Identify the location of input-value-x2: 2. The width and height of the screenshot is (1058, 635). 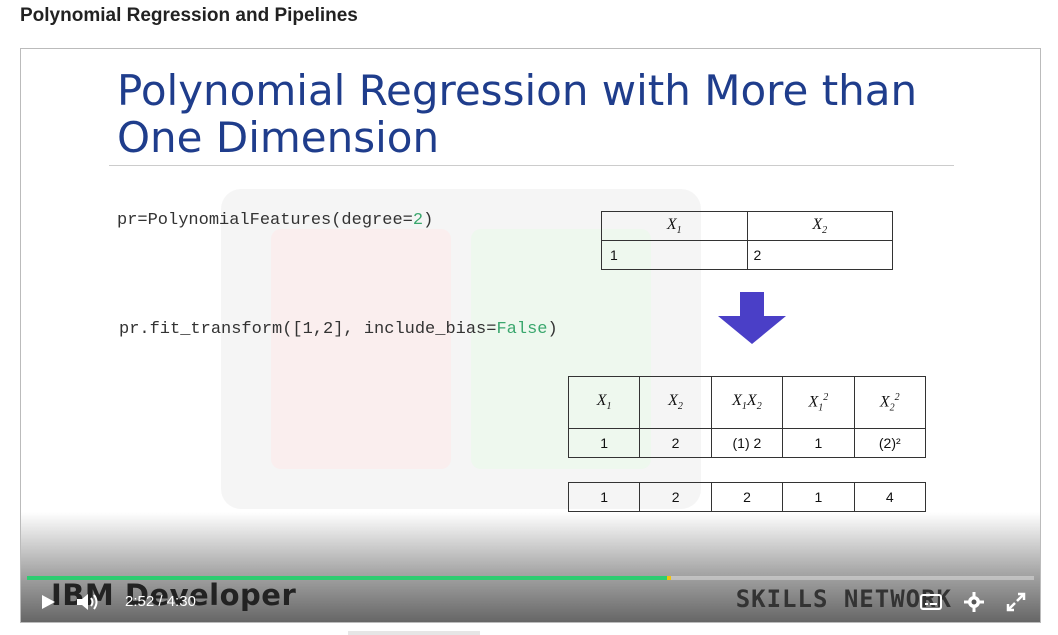
(819, 255).